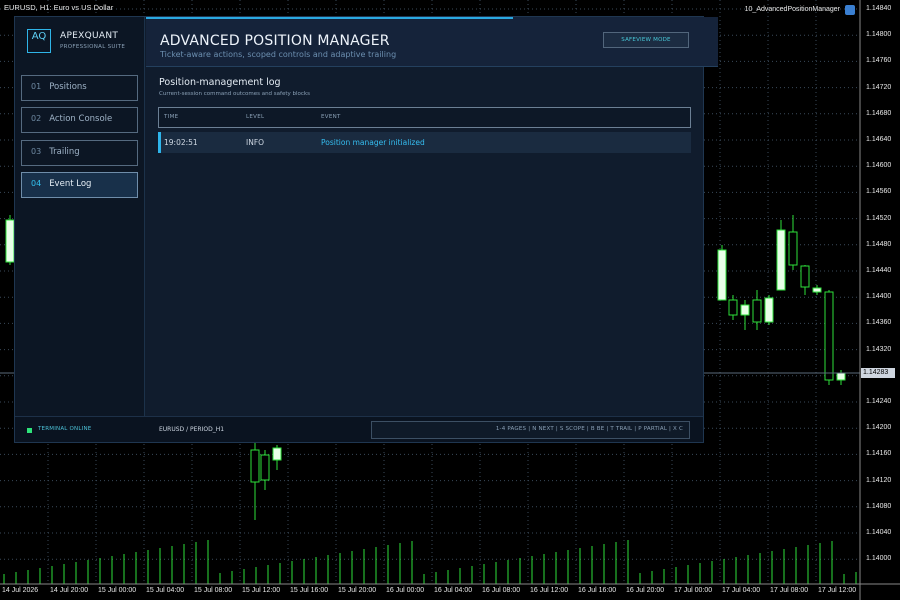 The image size is (900, 600). I want to click on time-tick-label: 17 Jul 04:00, so click(741, 590).